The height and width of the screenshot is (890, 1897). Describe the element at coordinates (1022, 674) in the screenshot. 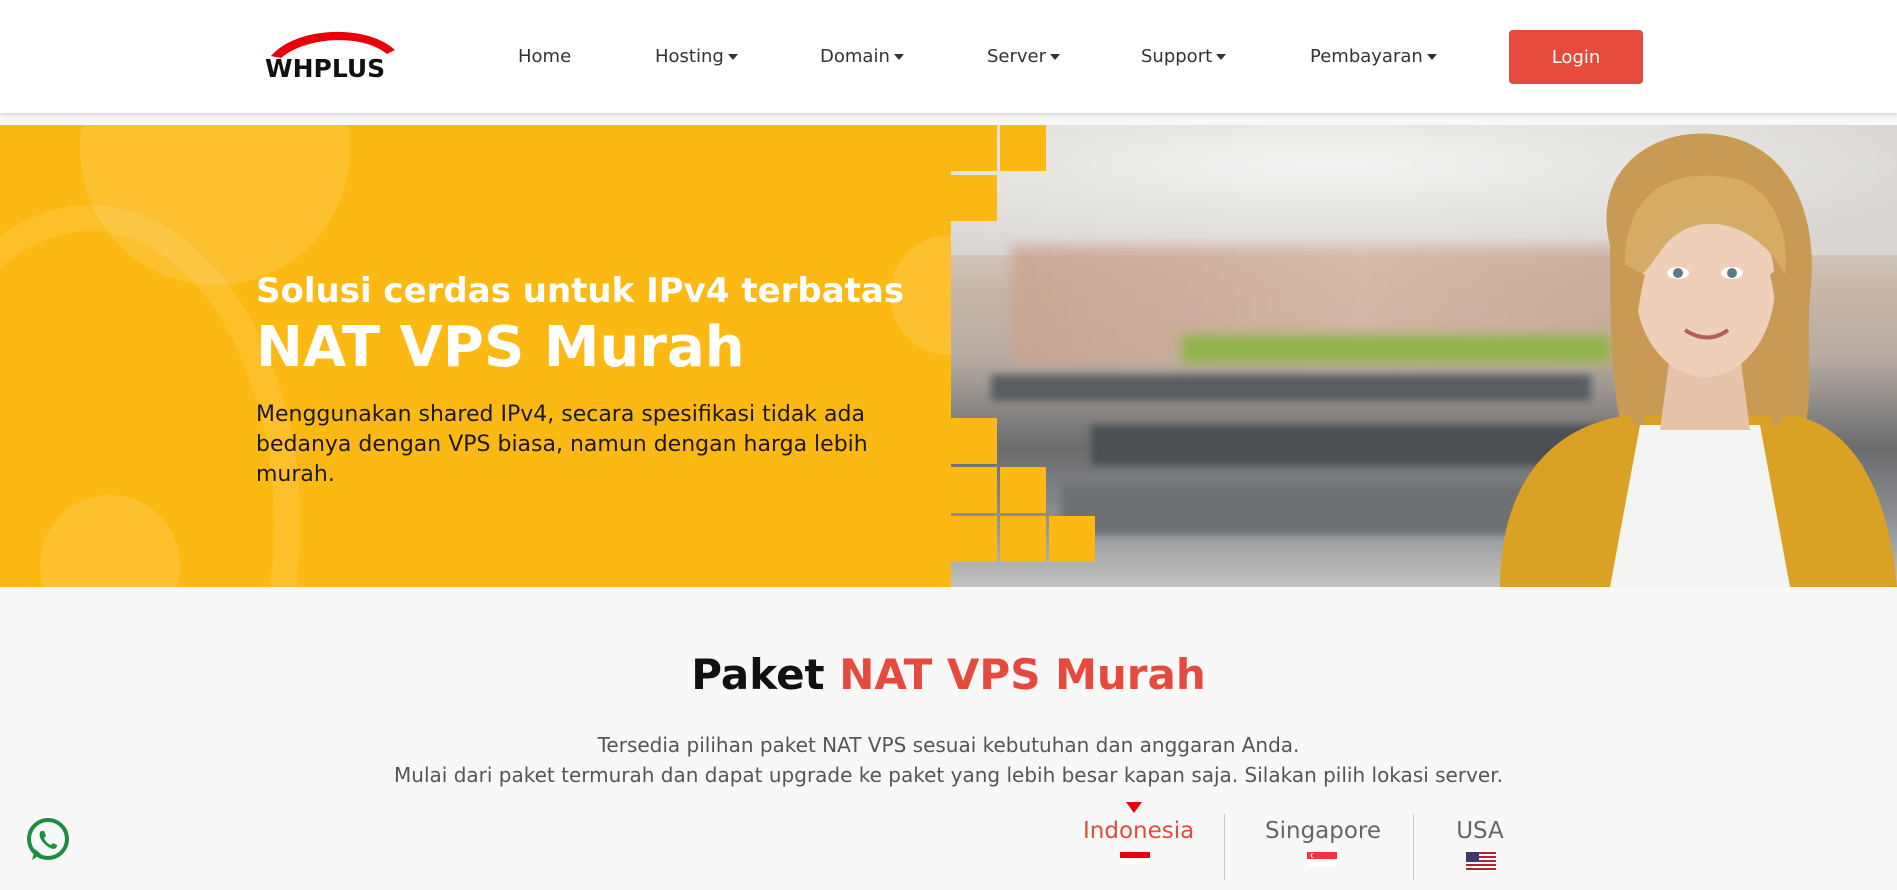

I see `section-title-accent: NAT VPS Murah` at that location.